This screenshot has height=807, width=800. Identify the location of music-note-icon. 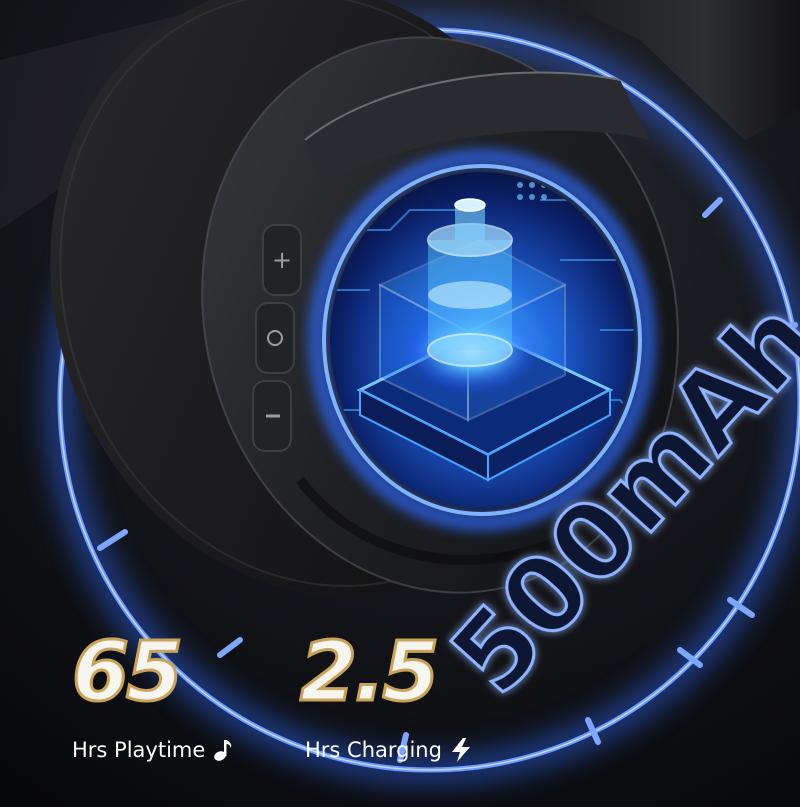
(223, 750).